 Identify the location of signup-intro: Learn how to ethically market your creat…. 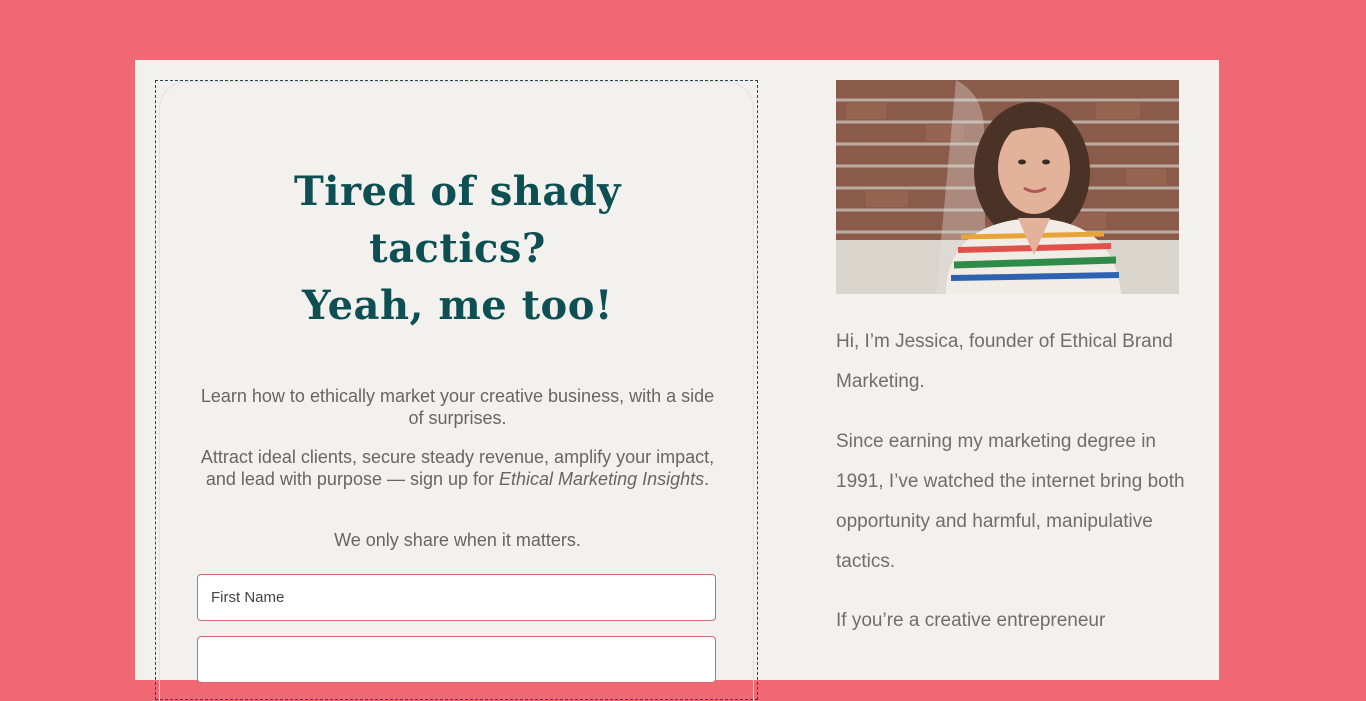
(457, 407).